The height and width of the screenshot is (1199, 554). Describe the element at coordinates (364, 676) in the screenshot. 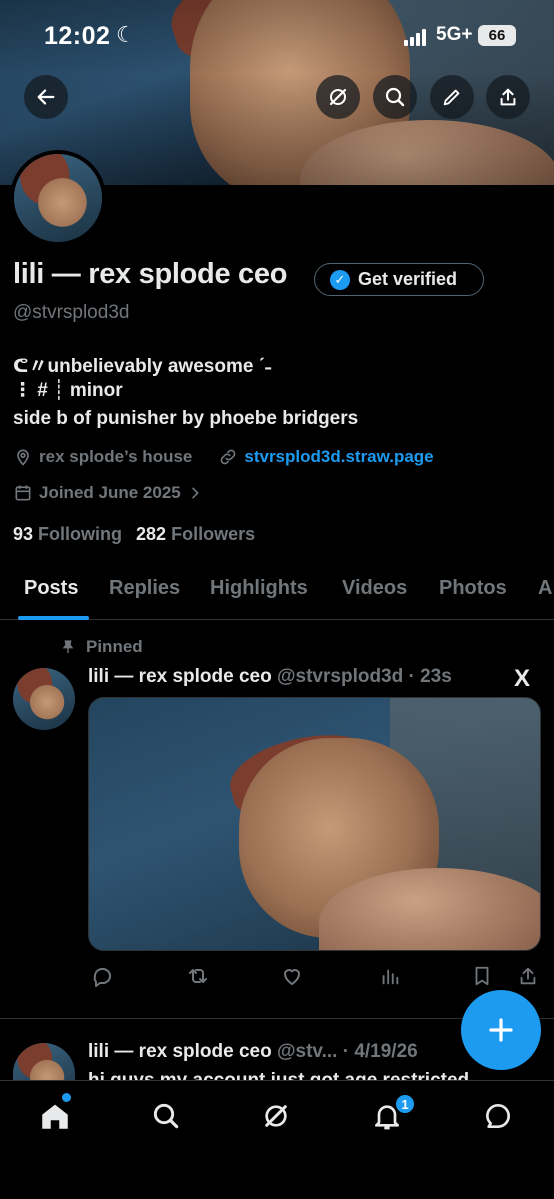

I see `post-meta: @stvrsplod3d · 23s` at that location.